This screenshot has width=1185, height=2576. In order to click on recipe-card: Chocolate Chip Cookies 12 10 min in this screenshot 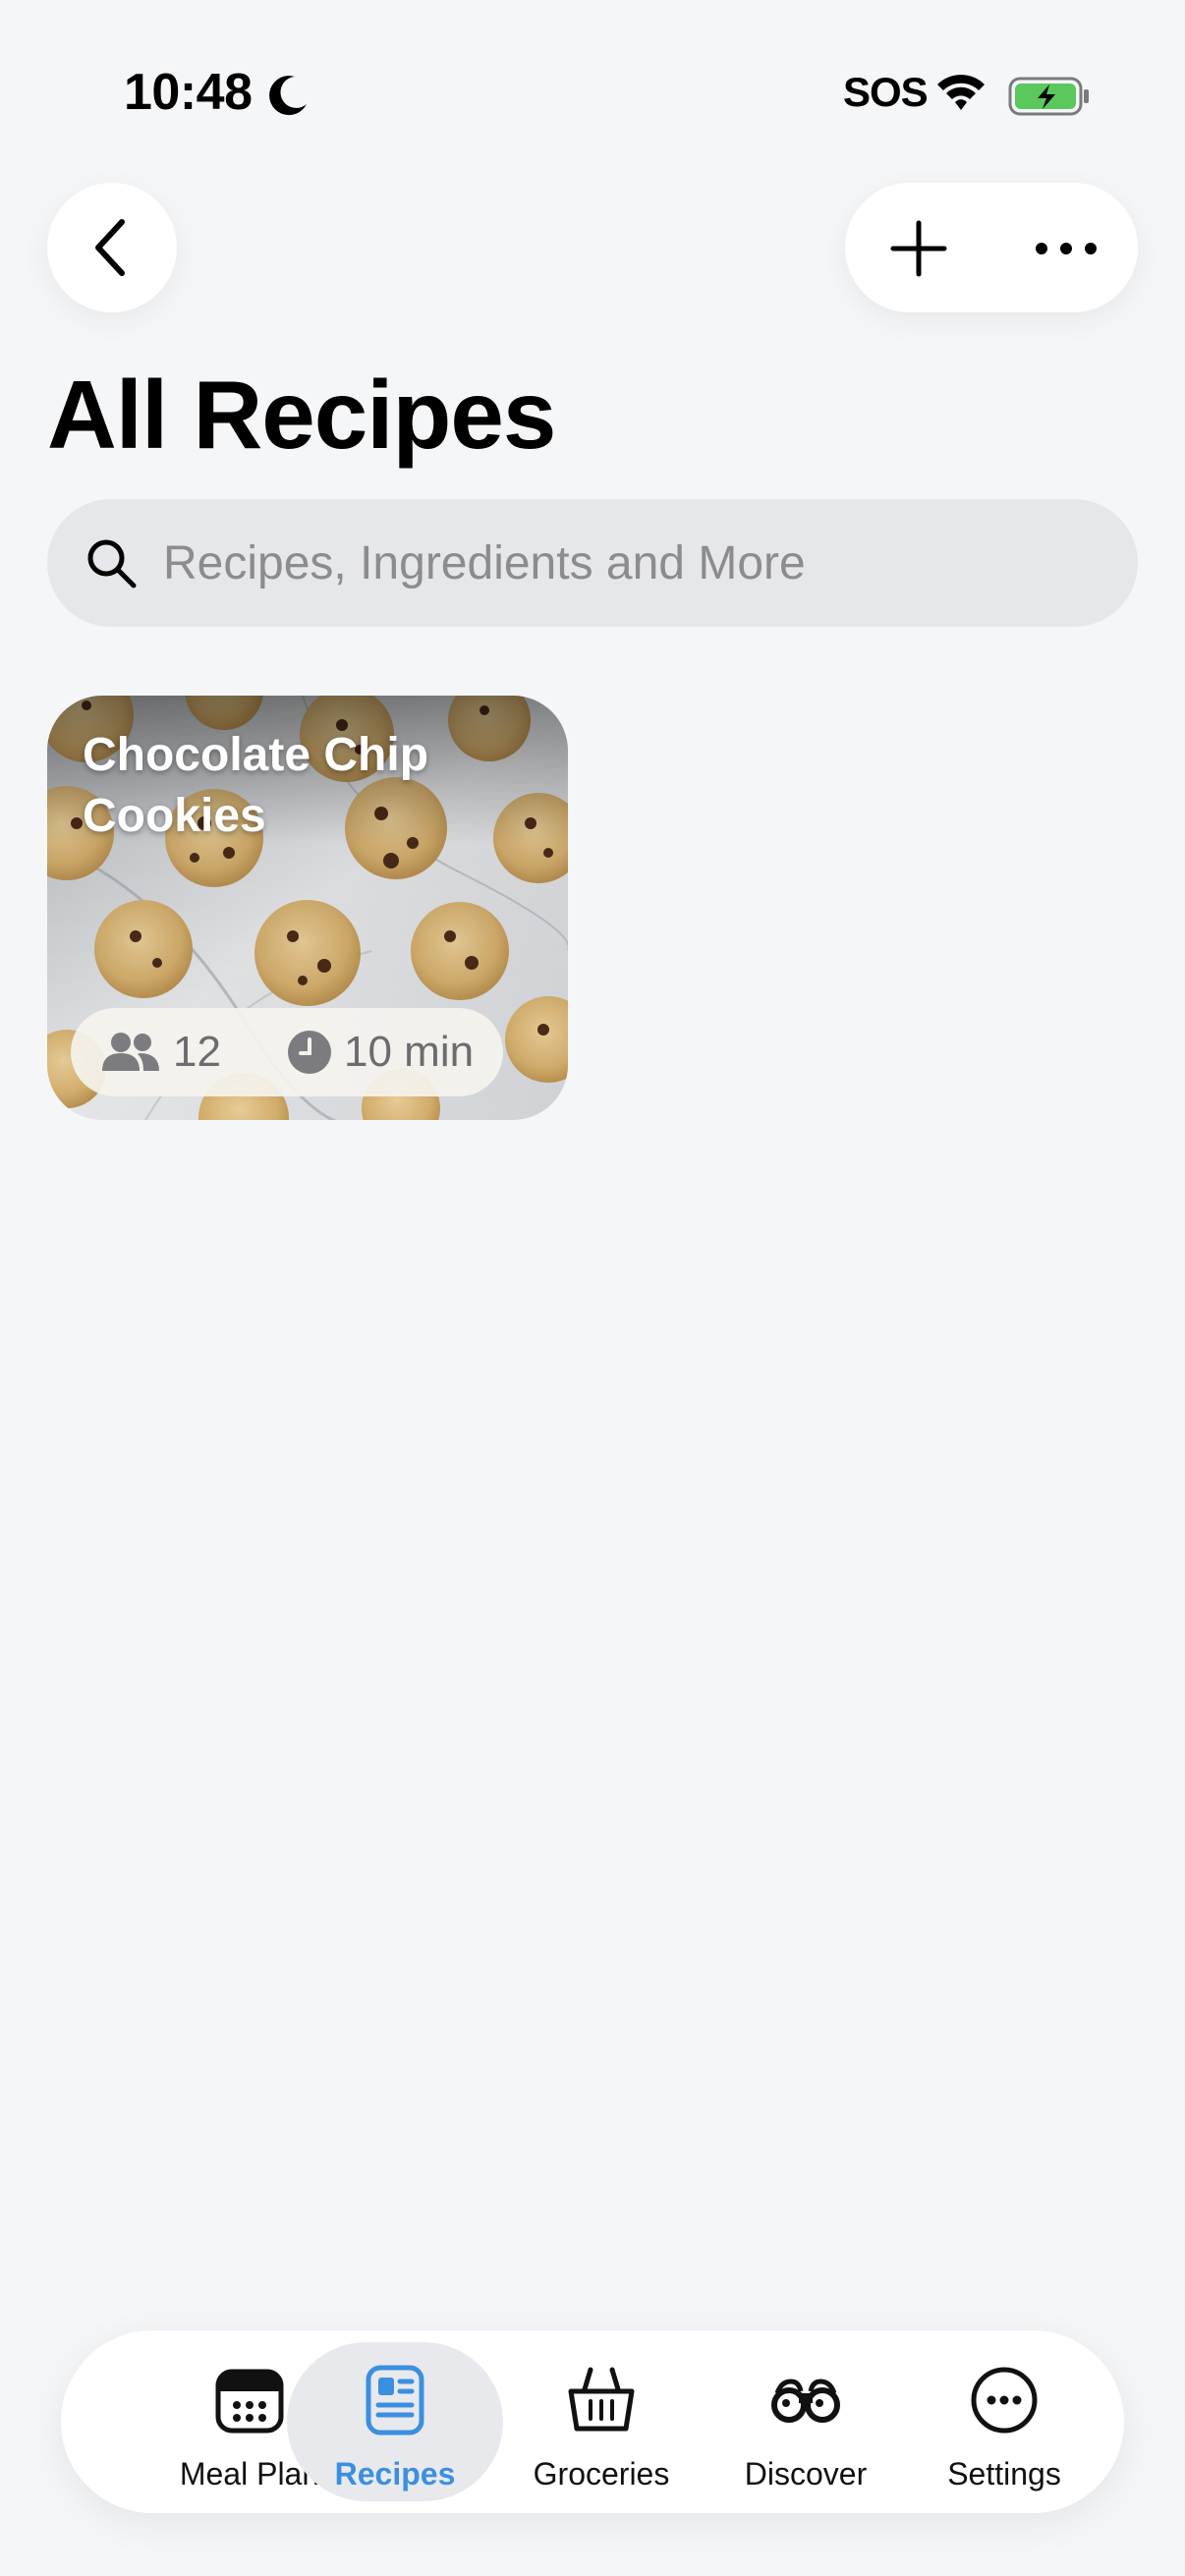, I will do `click(308, 908)`.